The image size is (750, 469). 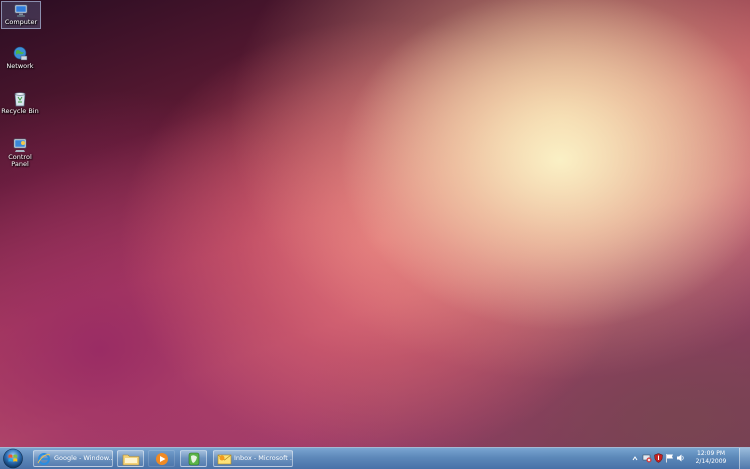 I want to click on computer-icon, so click(x=21, y=10).